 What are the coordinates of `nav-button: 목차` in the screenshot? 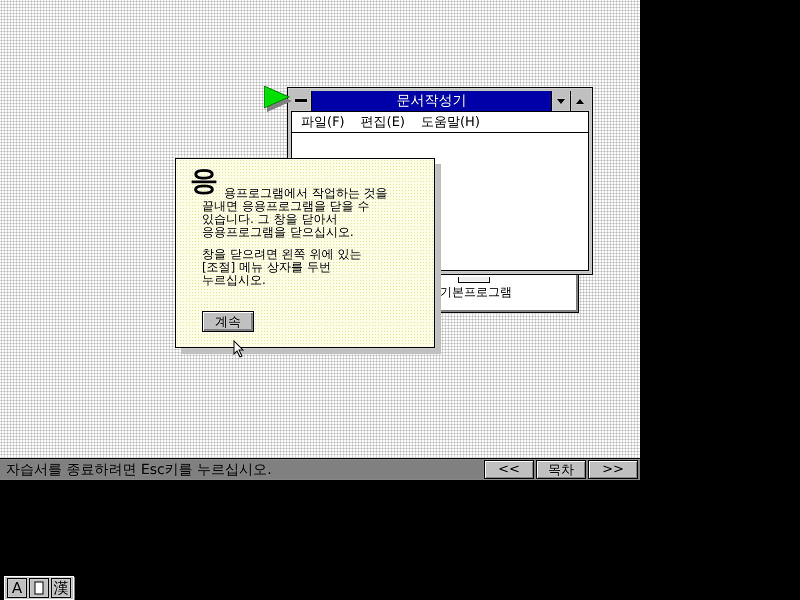 It's located at (561, 469).